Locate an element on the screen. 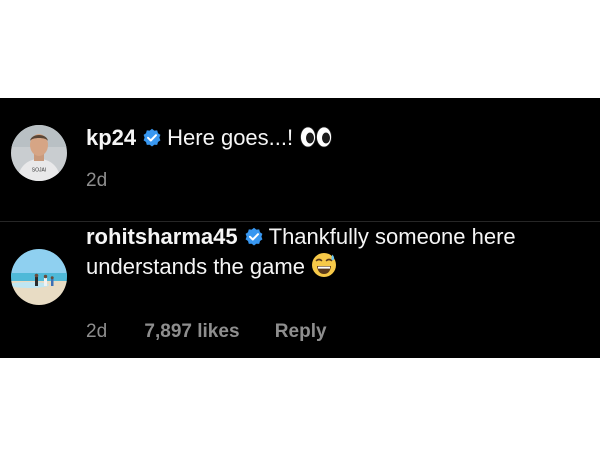 Image resolution: width=600 pixels, height=450 pixels. eyes-emoji-icon is located at coordinates (316, 137).